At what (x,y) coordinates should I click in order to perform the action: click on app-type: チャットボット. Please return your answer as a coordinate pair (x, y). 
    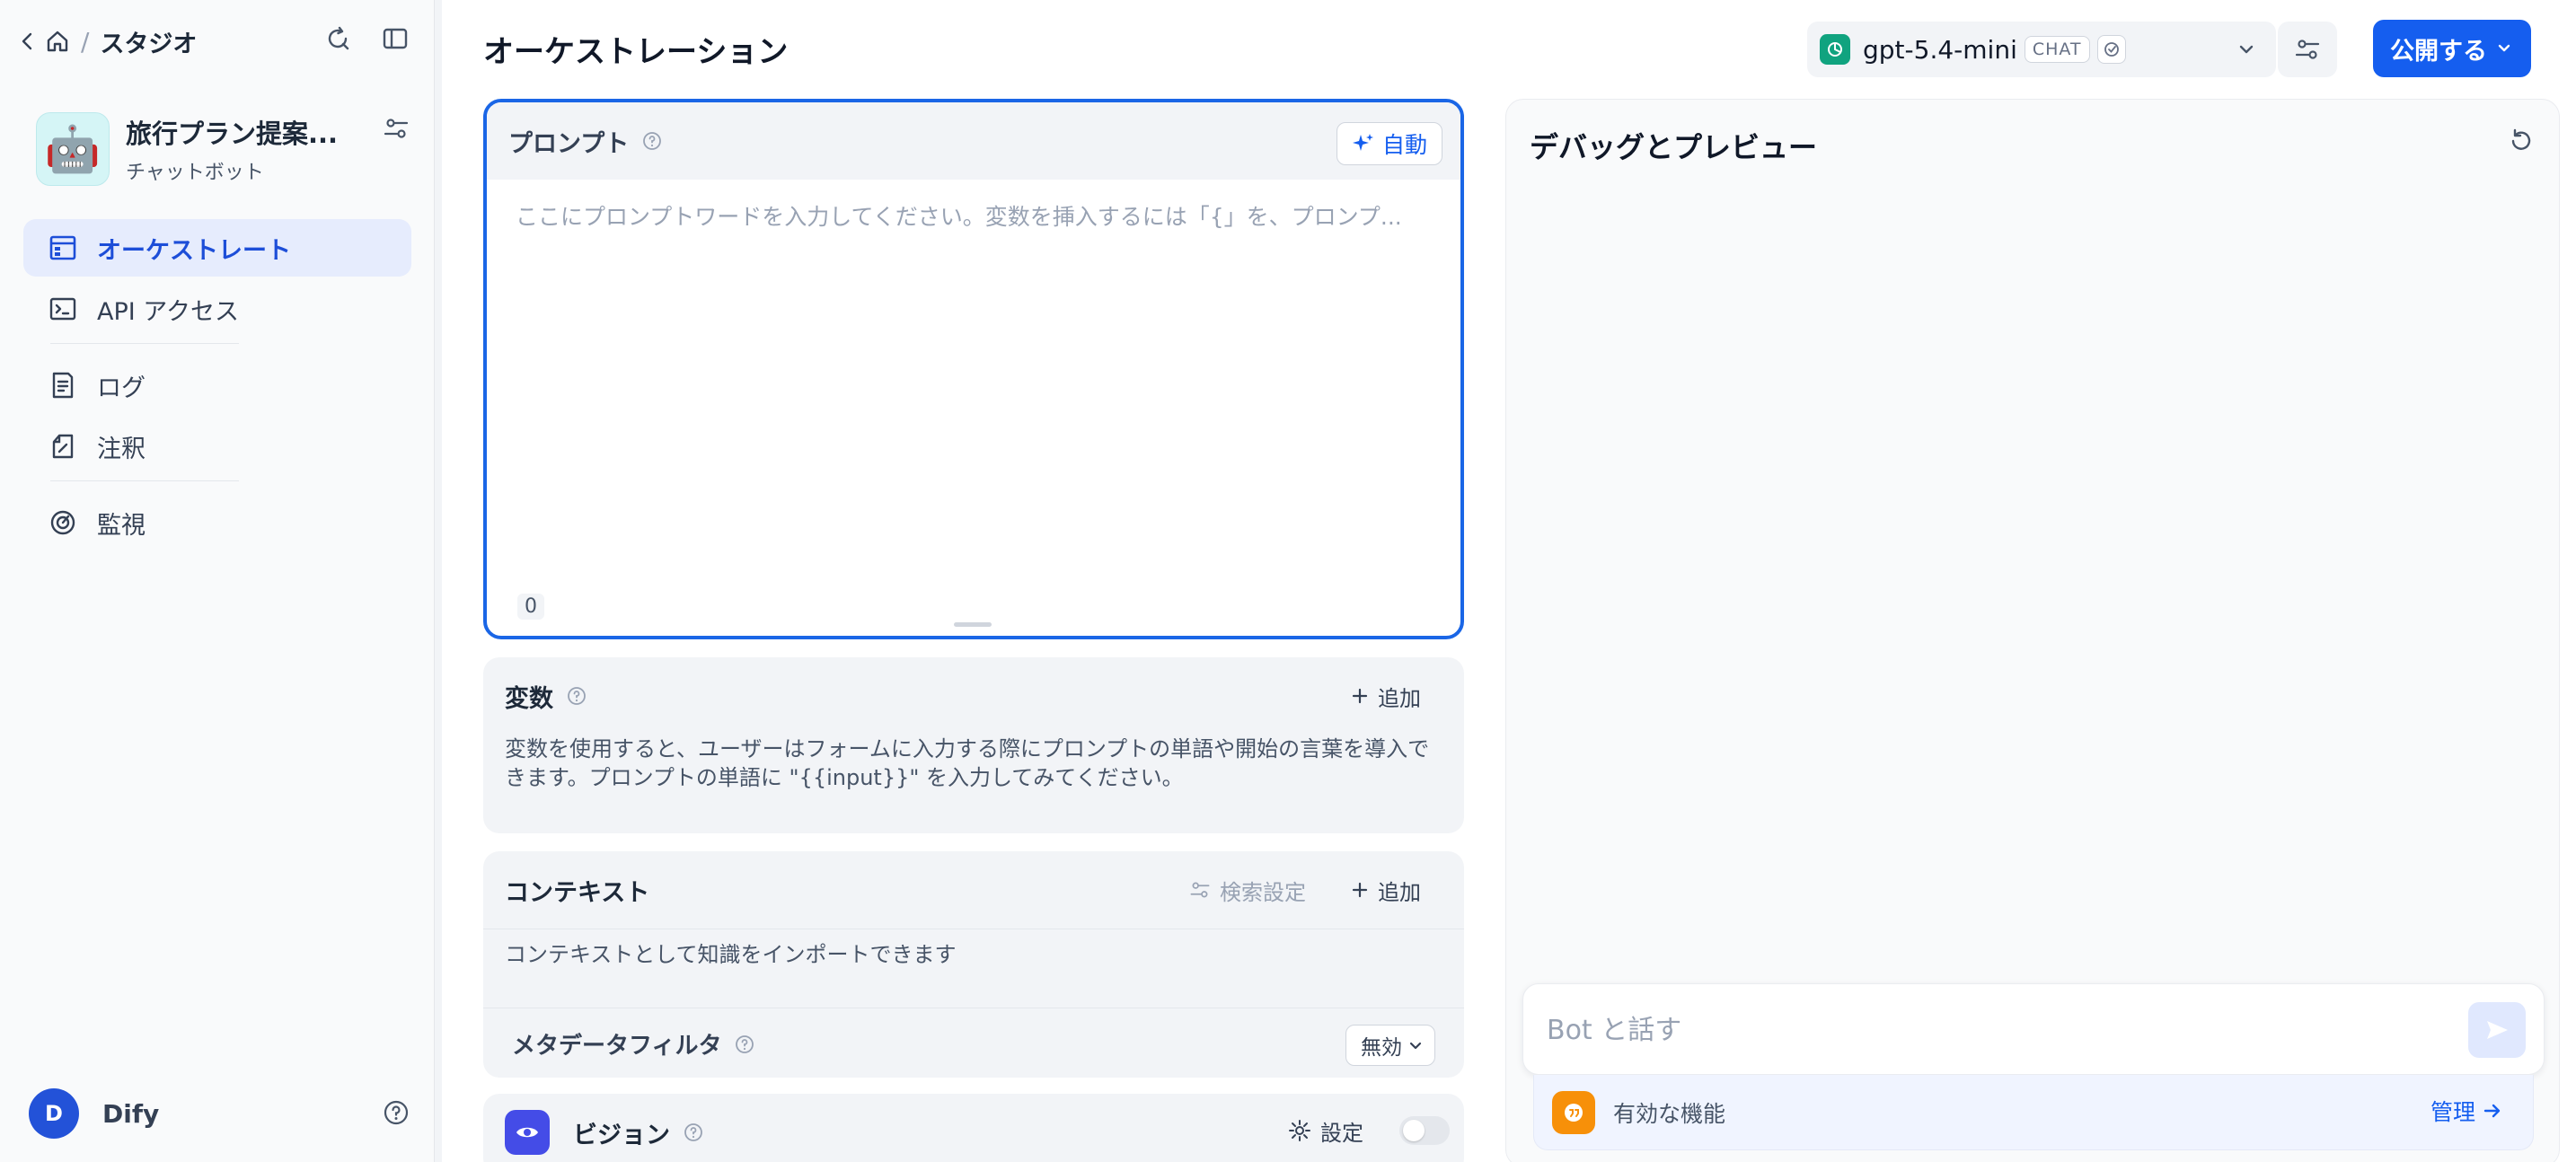
    Looking at the image, I should click on (195, 173).